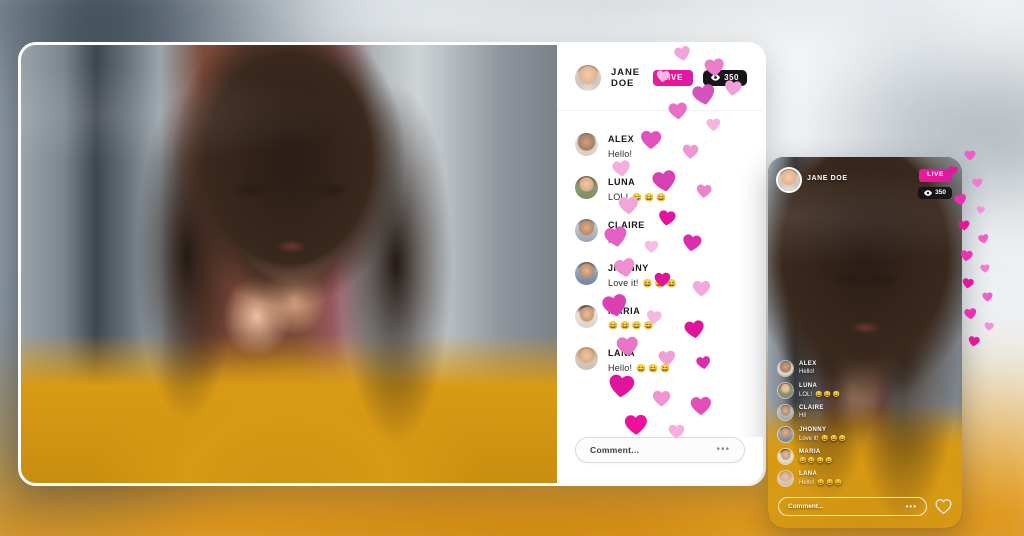 This screenshot has height=536, width=1024. Describe the element at coordinates (803, 416) in the screenshot. I see `comment-text: Hi!` at that location.